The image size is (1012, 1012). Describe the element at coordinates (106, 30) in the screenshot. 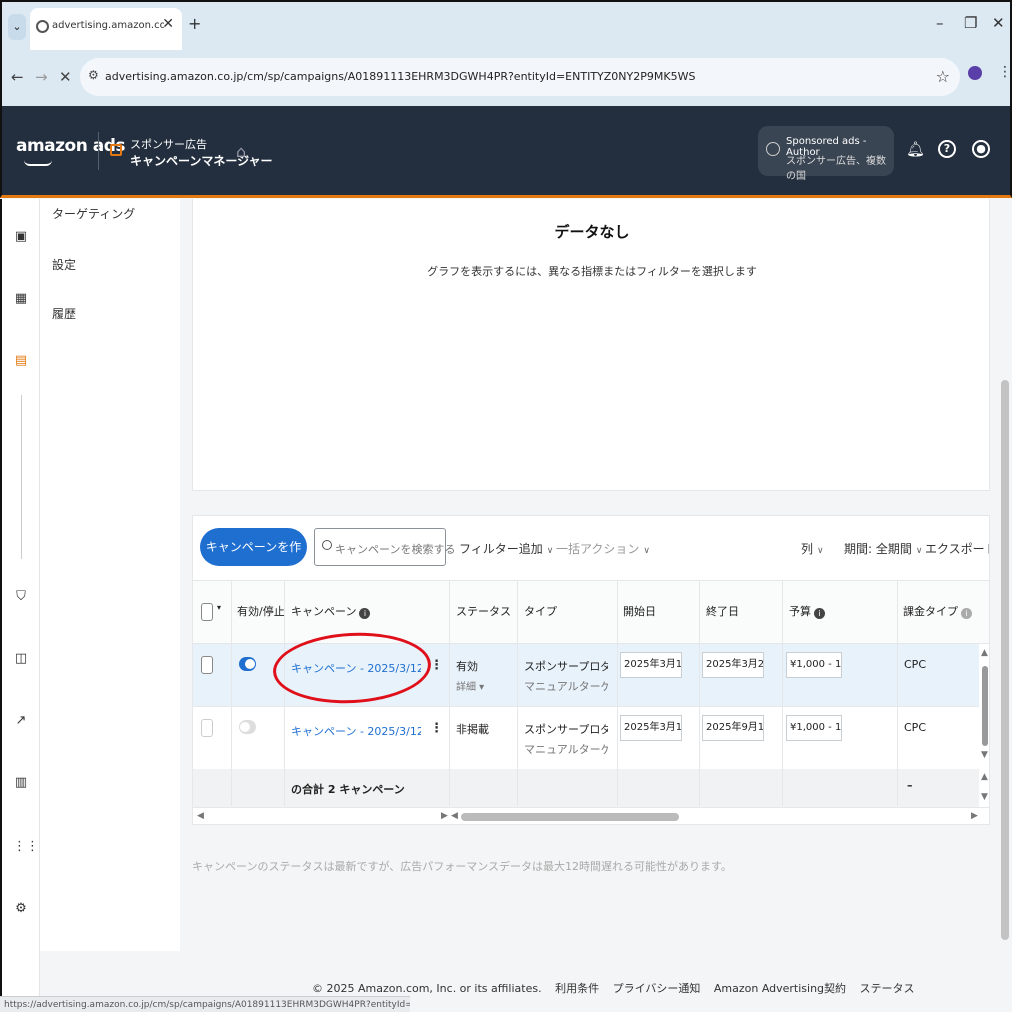

I see `browser-tab: advertising.amazon.co.jp/cm/sp ✕` at that location.